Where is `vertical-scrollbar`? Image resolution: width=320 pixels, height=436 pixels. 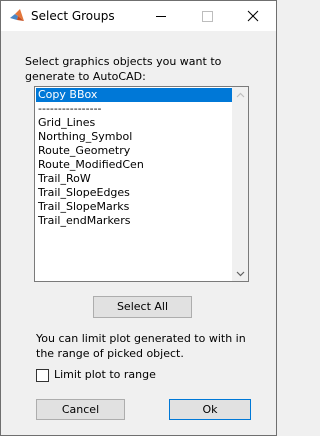
vertical-scrollbar is located at coordinates (240, 184).